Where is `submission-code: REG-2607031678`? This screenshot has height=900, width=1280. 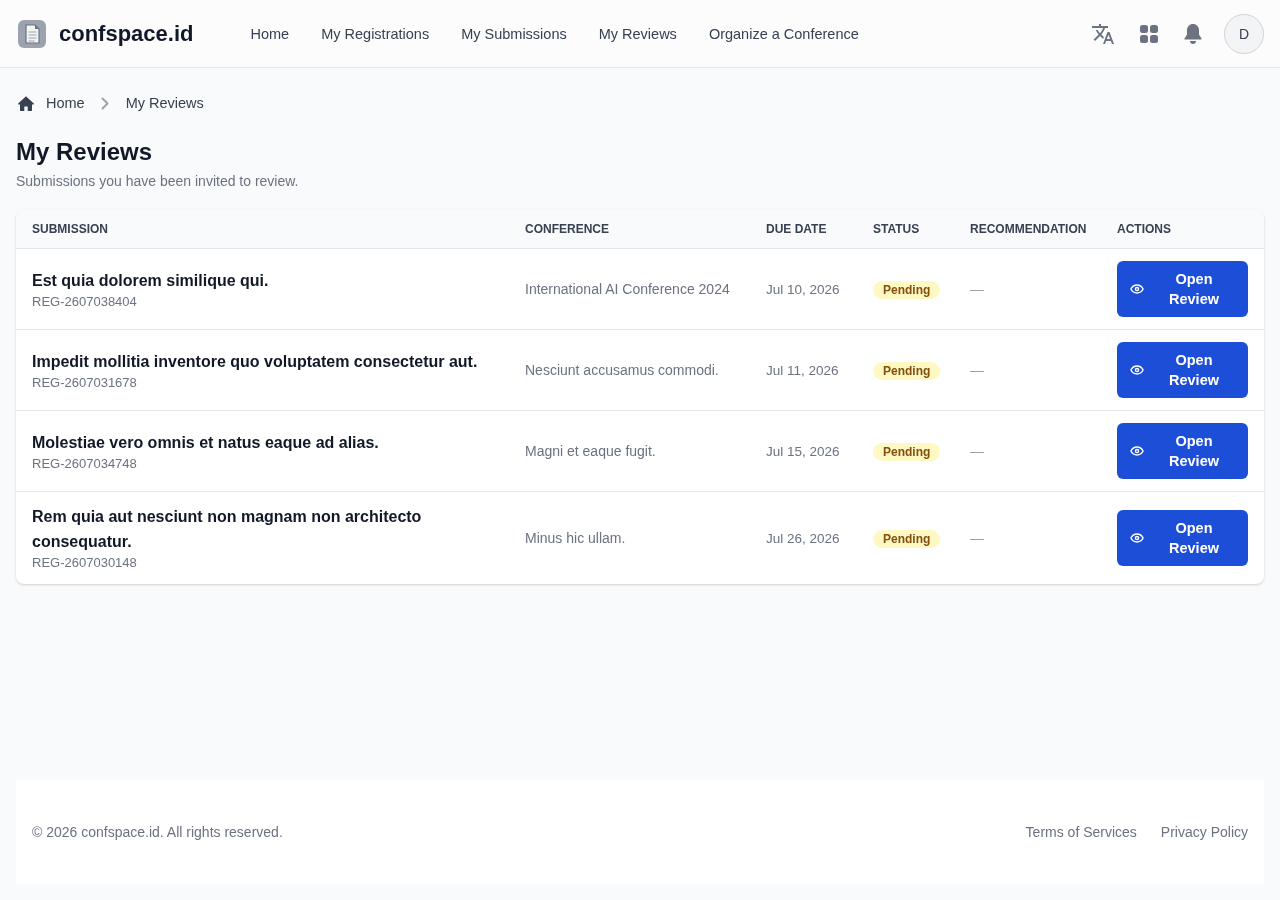 submission-code: REG-2607031678 is located at coordinates (84, 382).